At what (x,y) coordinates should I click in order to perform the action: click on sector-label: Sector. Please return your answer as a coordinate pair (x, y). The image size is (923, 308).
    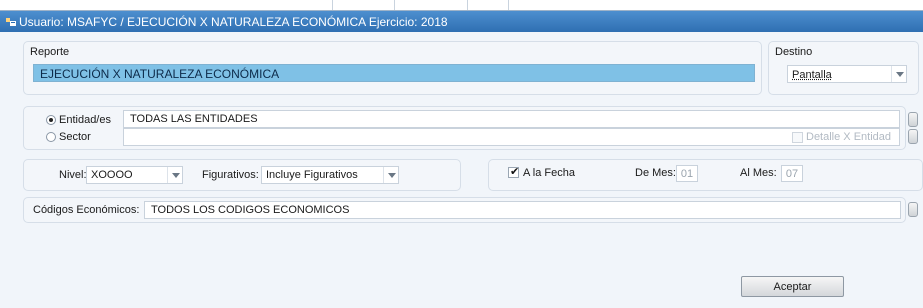
    Looking at the image, I should click on (75, 137).